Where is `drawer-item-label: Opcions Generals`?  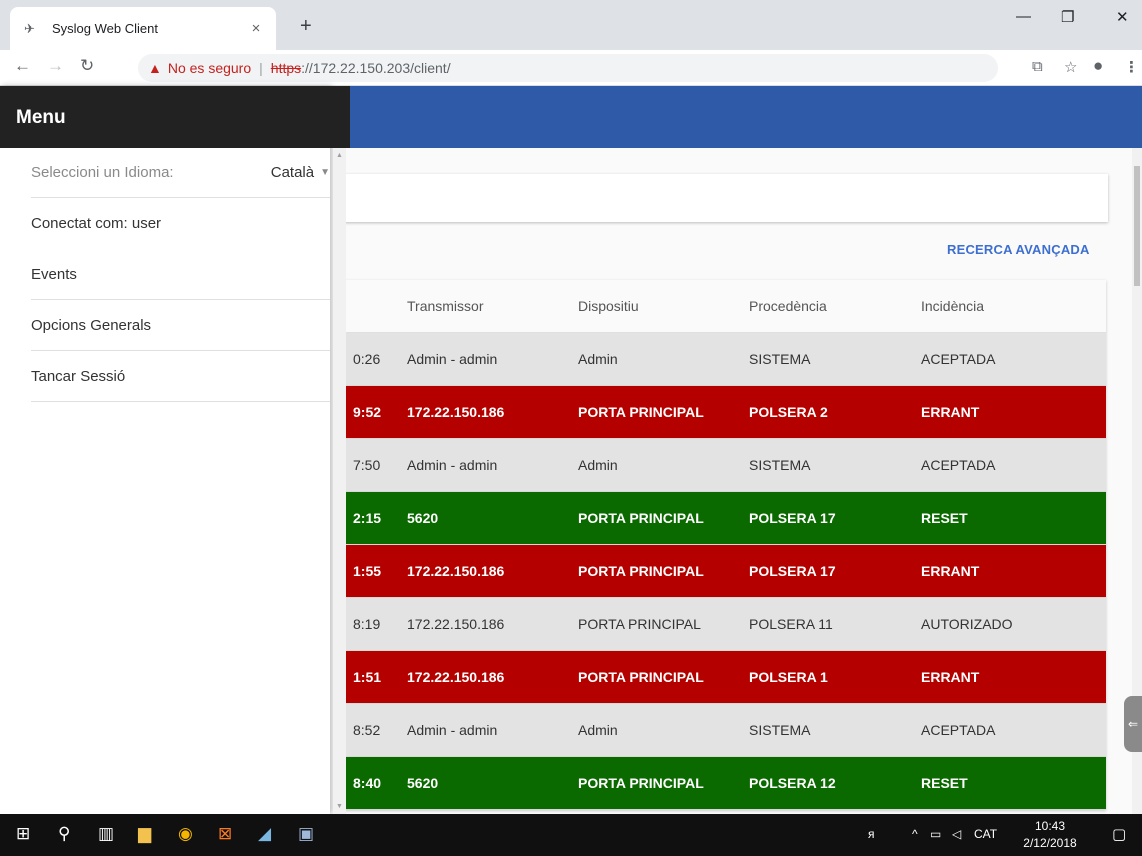 drawer-item-label: Opcions Generals is located at coordinates (91, 325).